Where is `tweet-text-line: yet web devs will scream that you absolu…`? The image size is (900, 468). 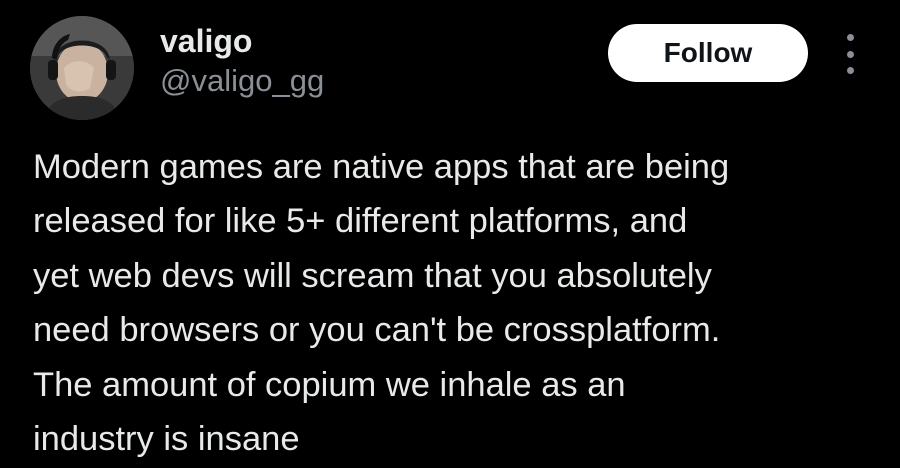
tweet-text-line: yet web devs will scream that you absolu… is located at coordinates (372, 275).